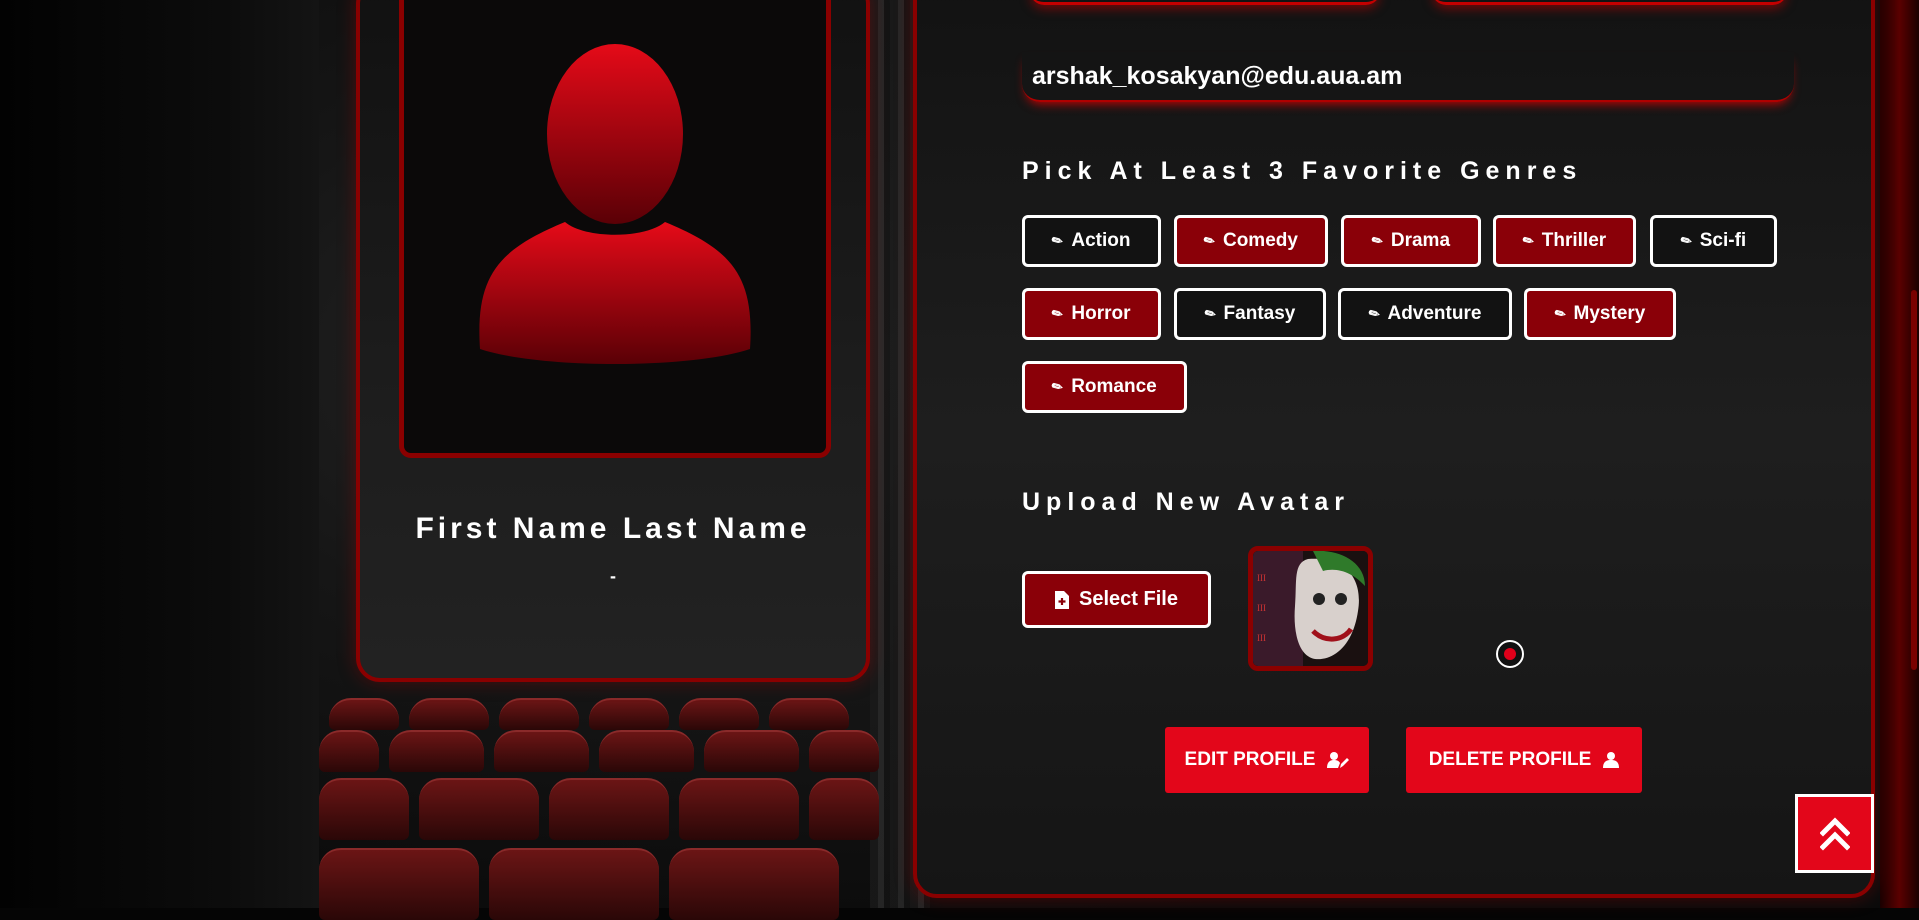 This screenshot has height=920, width=1919. What do you see at coordinates (1510, 759) in the screenshot?
I see `delete-profile-label: DELETE PROFILE` at bounding box center [1510, 759].